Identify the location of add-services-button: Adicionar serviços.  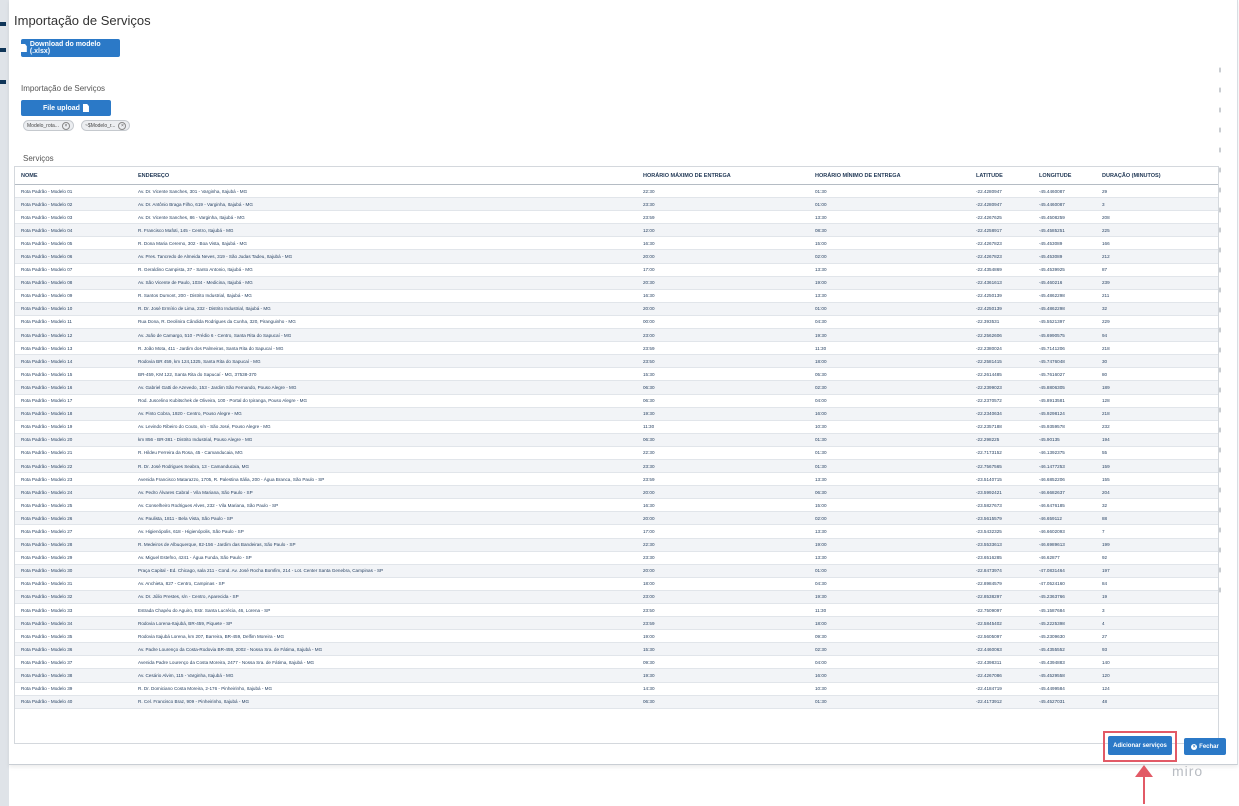
(1140, 745).